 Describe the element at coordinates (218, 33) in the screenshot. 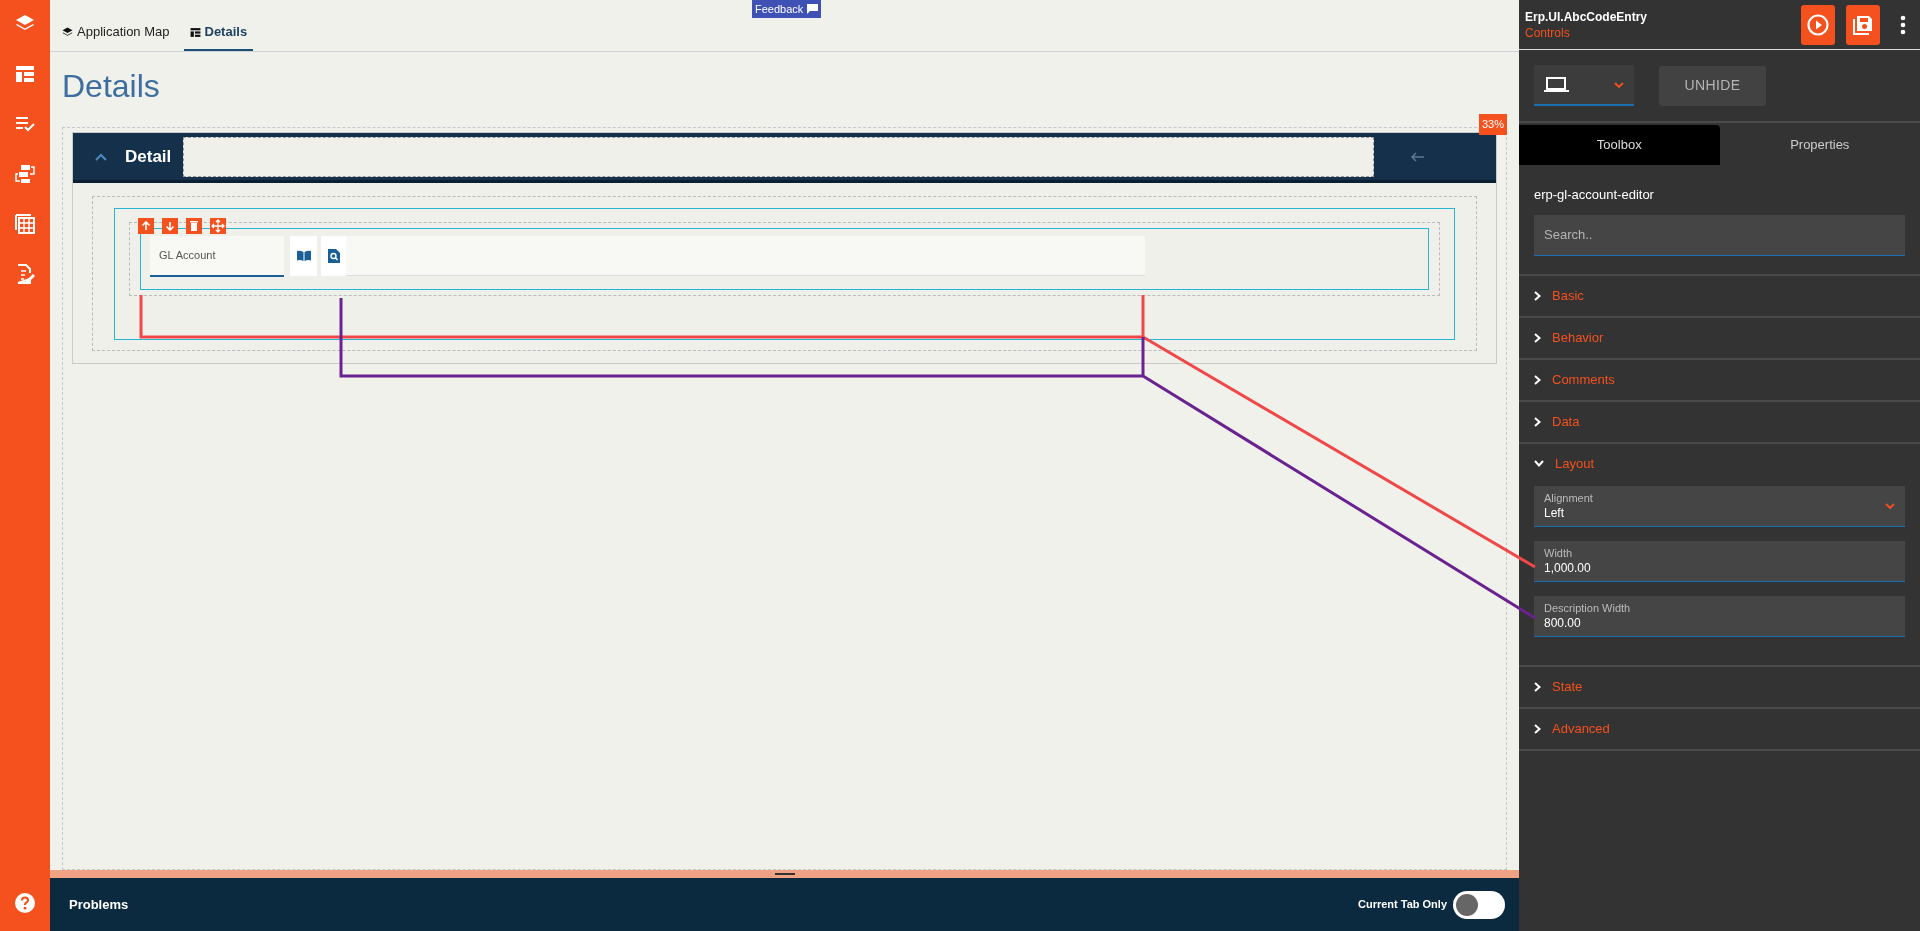

I see `page-tab: Details` at that location.